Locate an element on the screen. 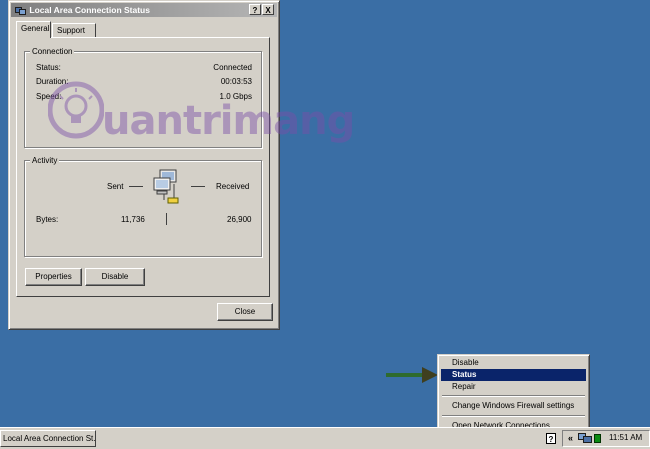 The image size is (650, 449). activity-group: Activity is located at coordinates (143, 206).